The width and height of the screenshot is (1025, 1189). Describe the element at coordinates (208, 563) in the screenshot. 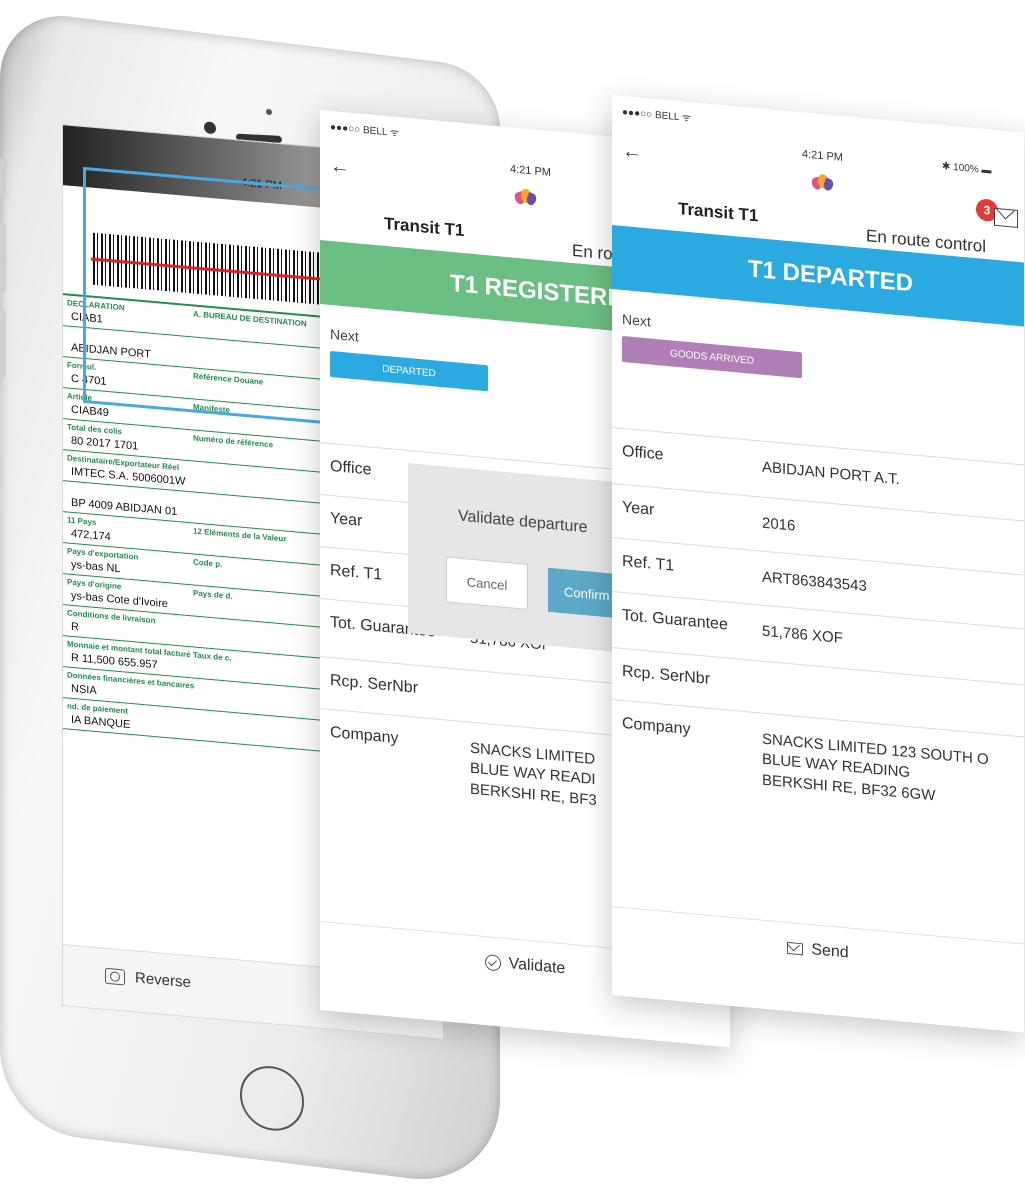

I see `document-field-label: Code p.` at that location.